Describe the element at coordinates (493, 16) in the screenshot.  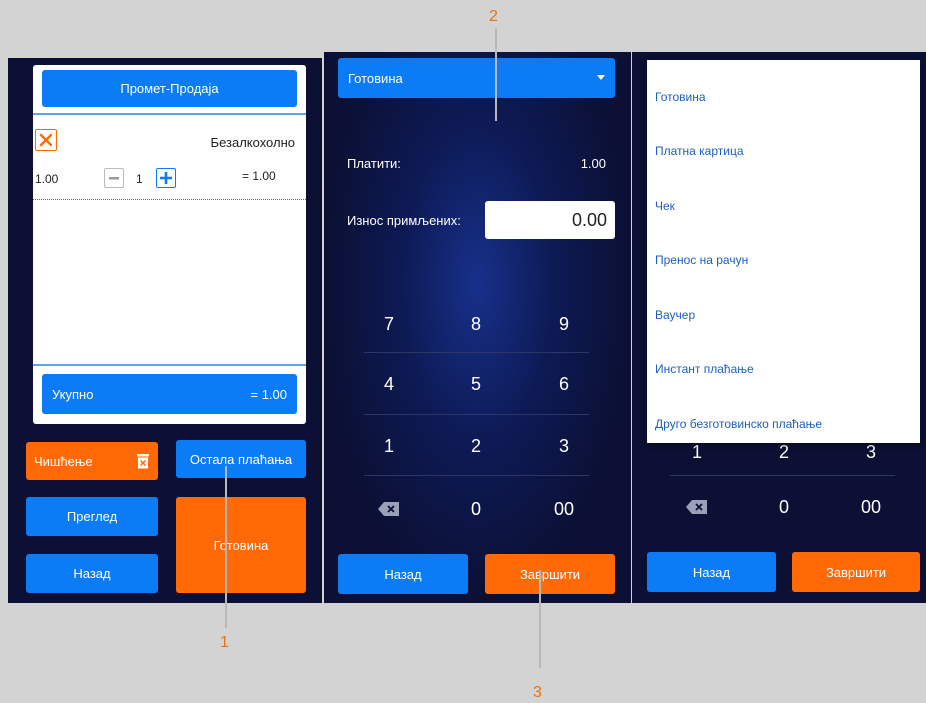
I see `callout-number-2: 2` at that location.